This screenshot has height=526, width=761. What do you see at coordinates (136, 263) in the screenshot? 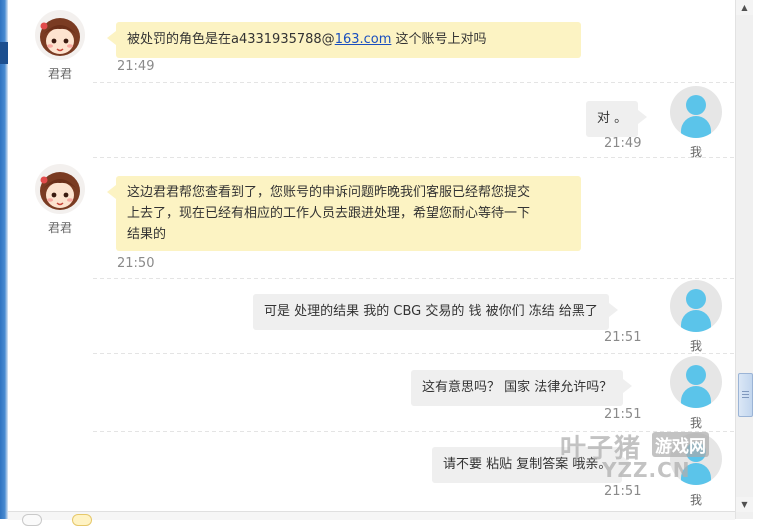
I see `message-time: 21:50` at bounding box center [136, 263].